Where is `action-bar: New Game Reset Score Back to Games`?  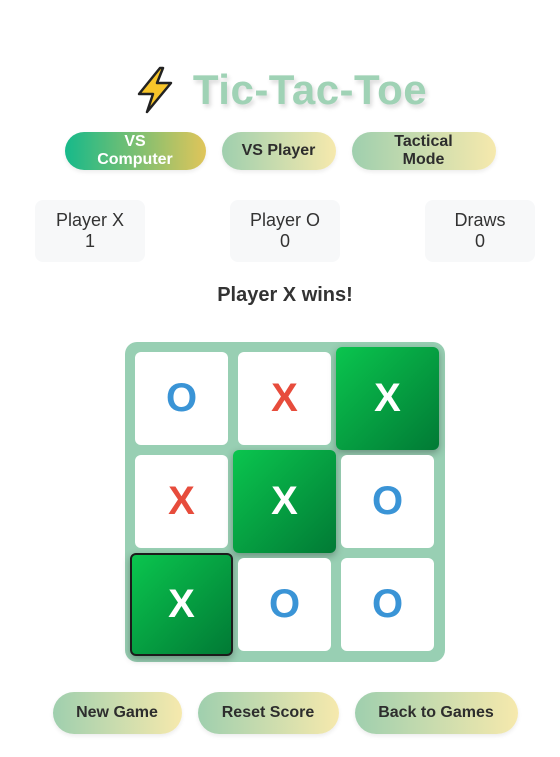 action-bar: New Game Reset Score Back to Games is located at coordinates (280, 713).